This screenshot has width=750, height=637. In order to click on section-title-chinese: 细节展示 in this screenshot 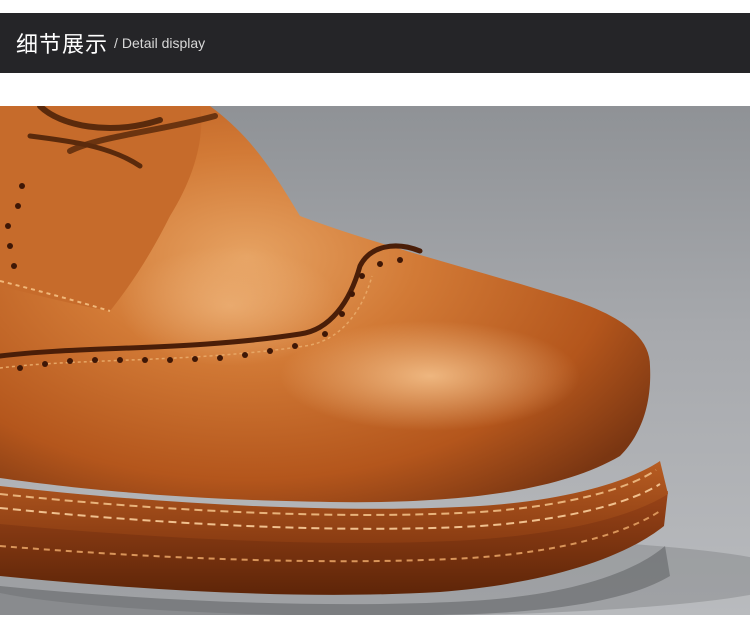, I will do `click(62, 45)`.